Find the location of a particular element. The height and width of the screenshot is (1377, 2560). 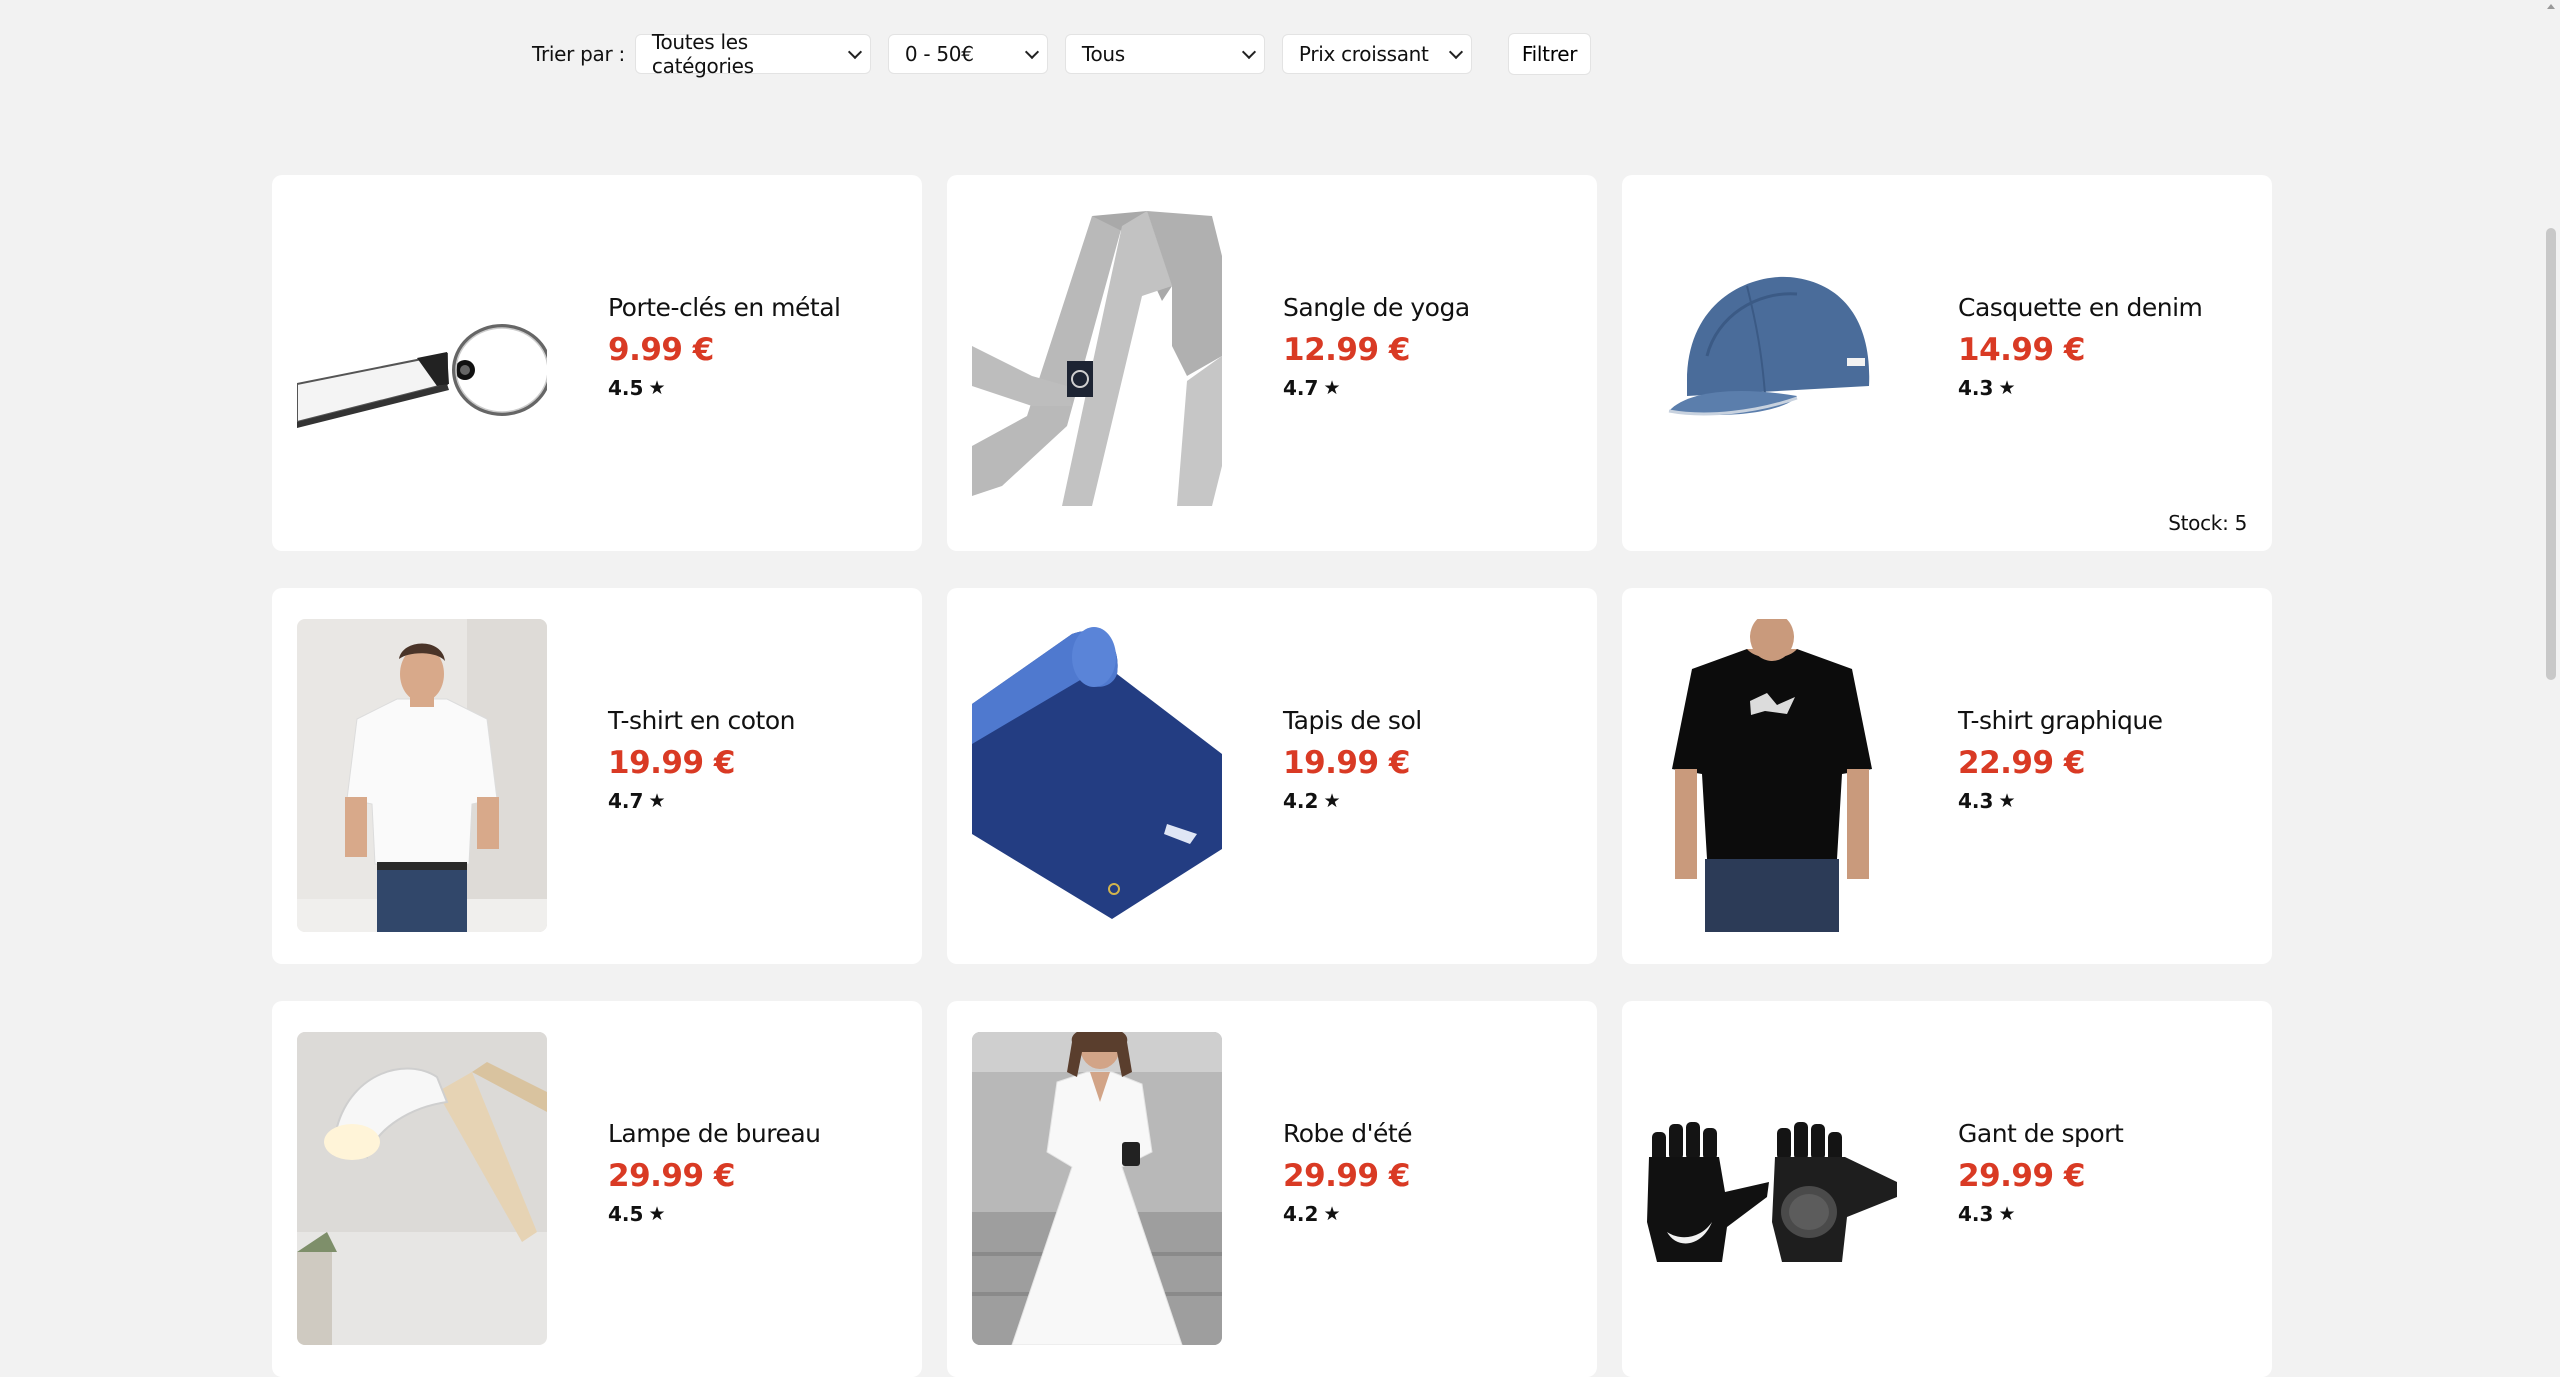

filter-button: Filtrer is located at coordinates (1549, 54).